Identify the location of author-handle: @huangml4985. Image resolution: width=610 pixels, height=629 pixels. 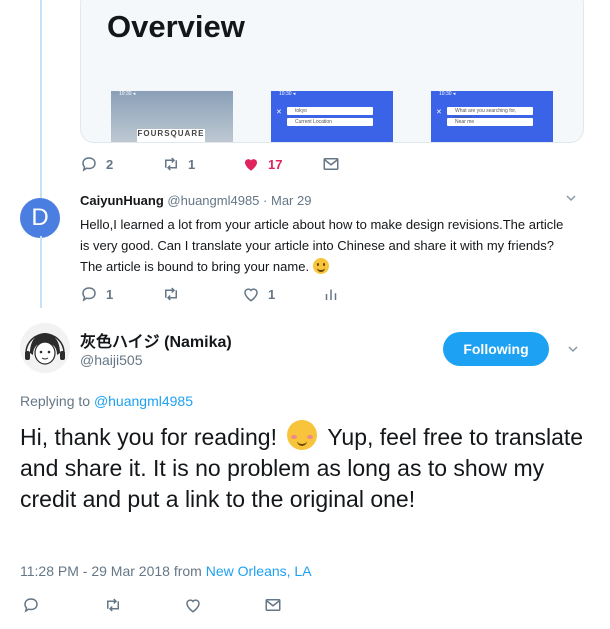
(213, 200).